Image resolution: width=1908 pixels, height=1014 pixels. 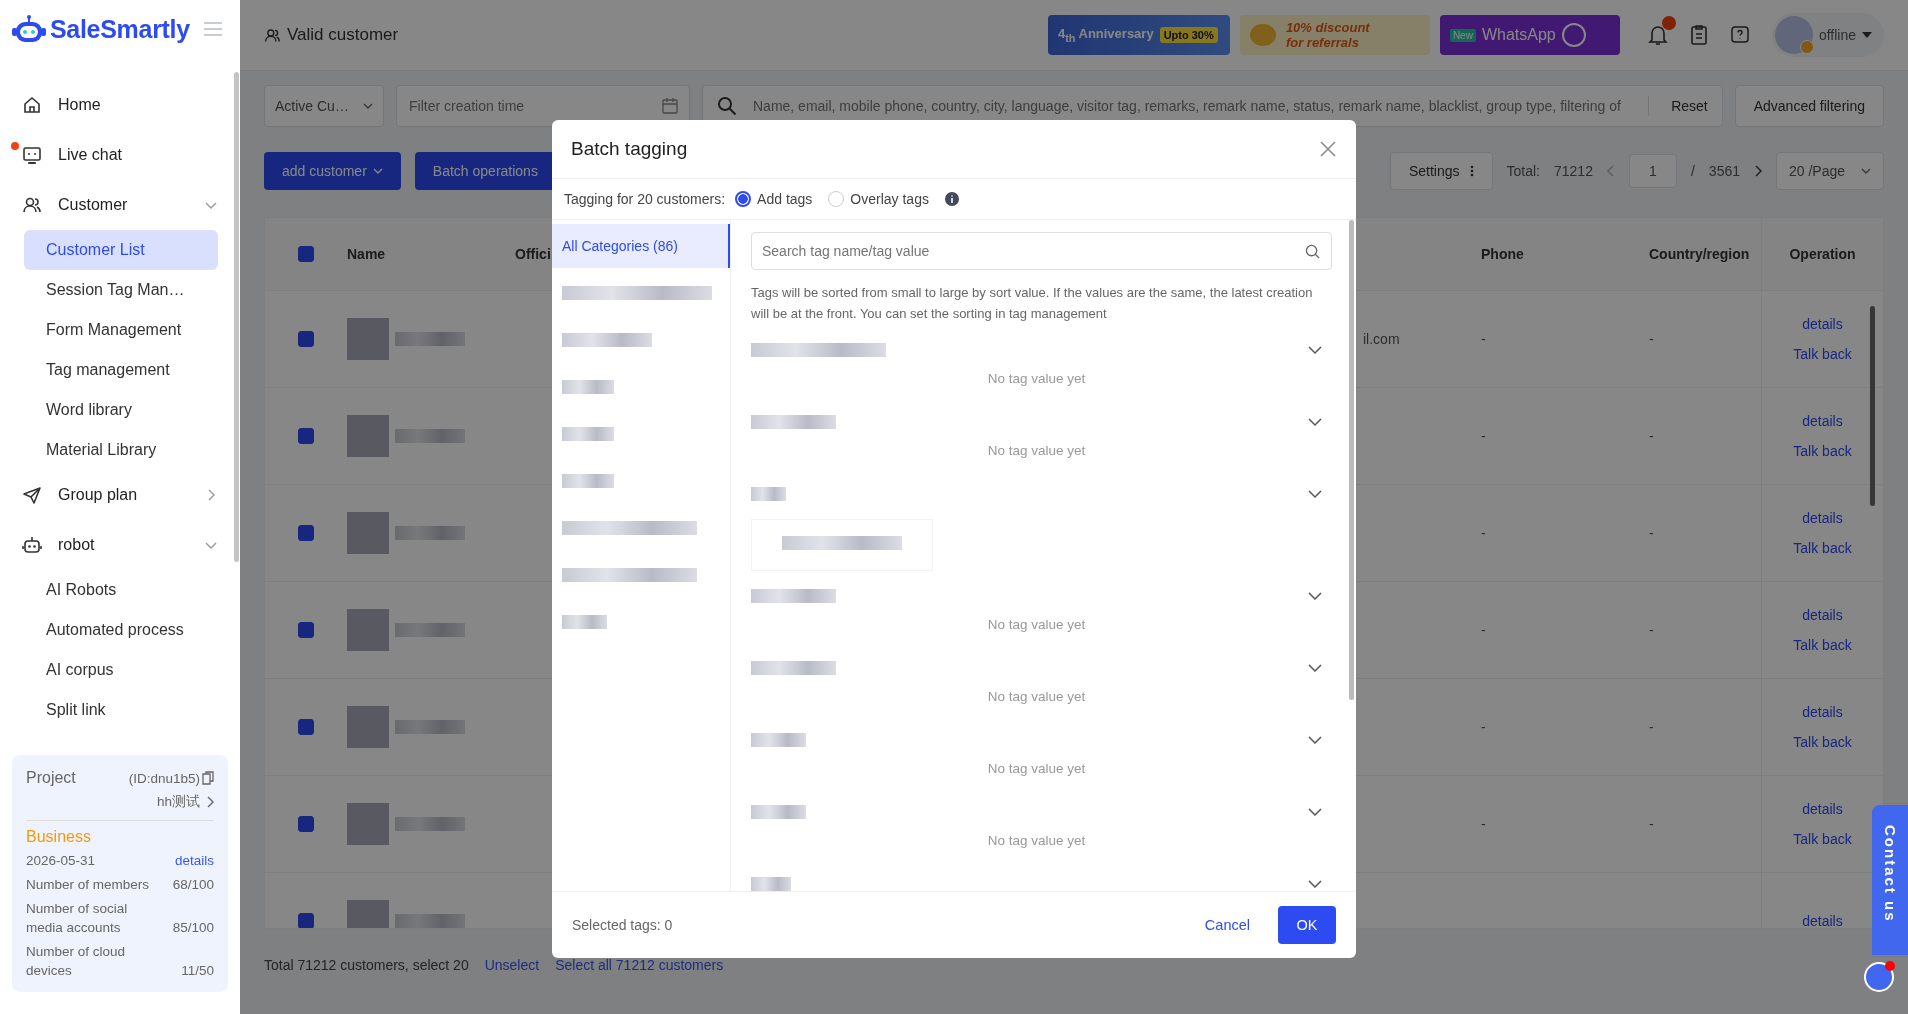 What do you see at coordinates (512, 965) in the screenshot?
I see `unselect-link: Unselect` at bounding box center [512, 965].